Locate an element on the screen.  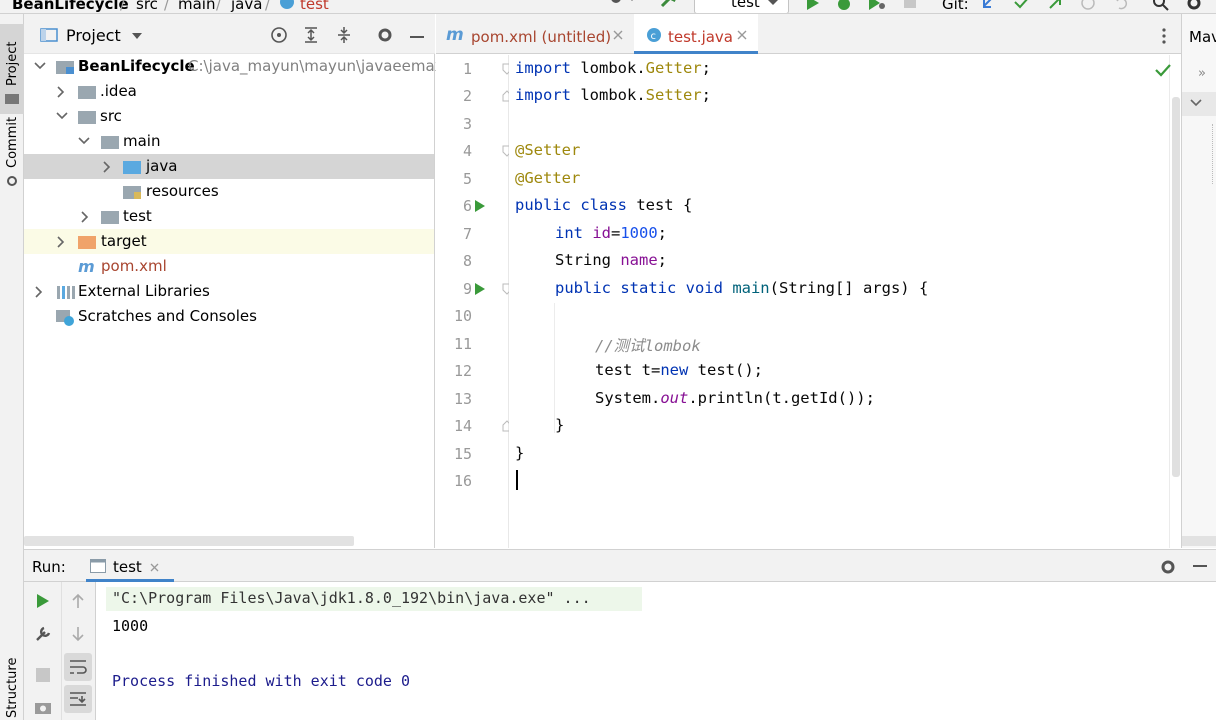
collapse-all-icon is located at coordinates (344, 35).